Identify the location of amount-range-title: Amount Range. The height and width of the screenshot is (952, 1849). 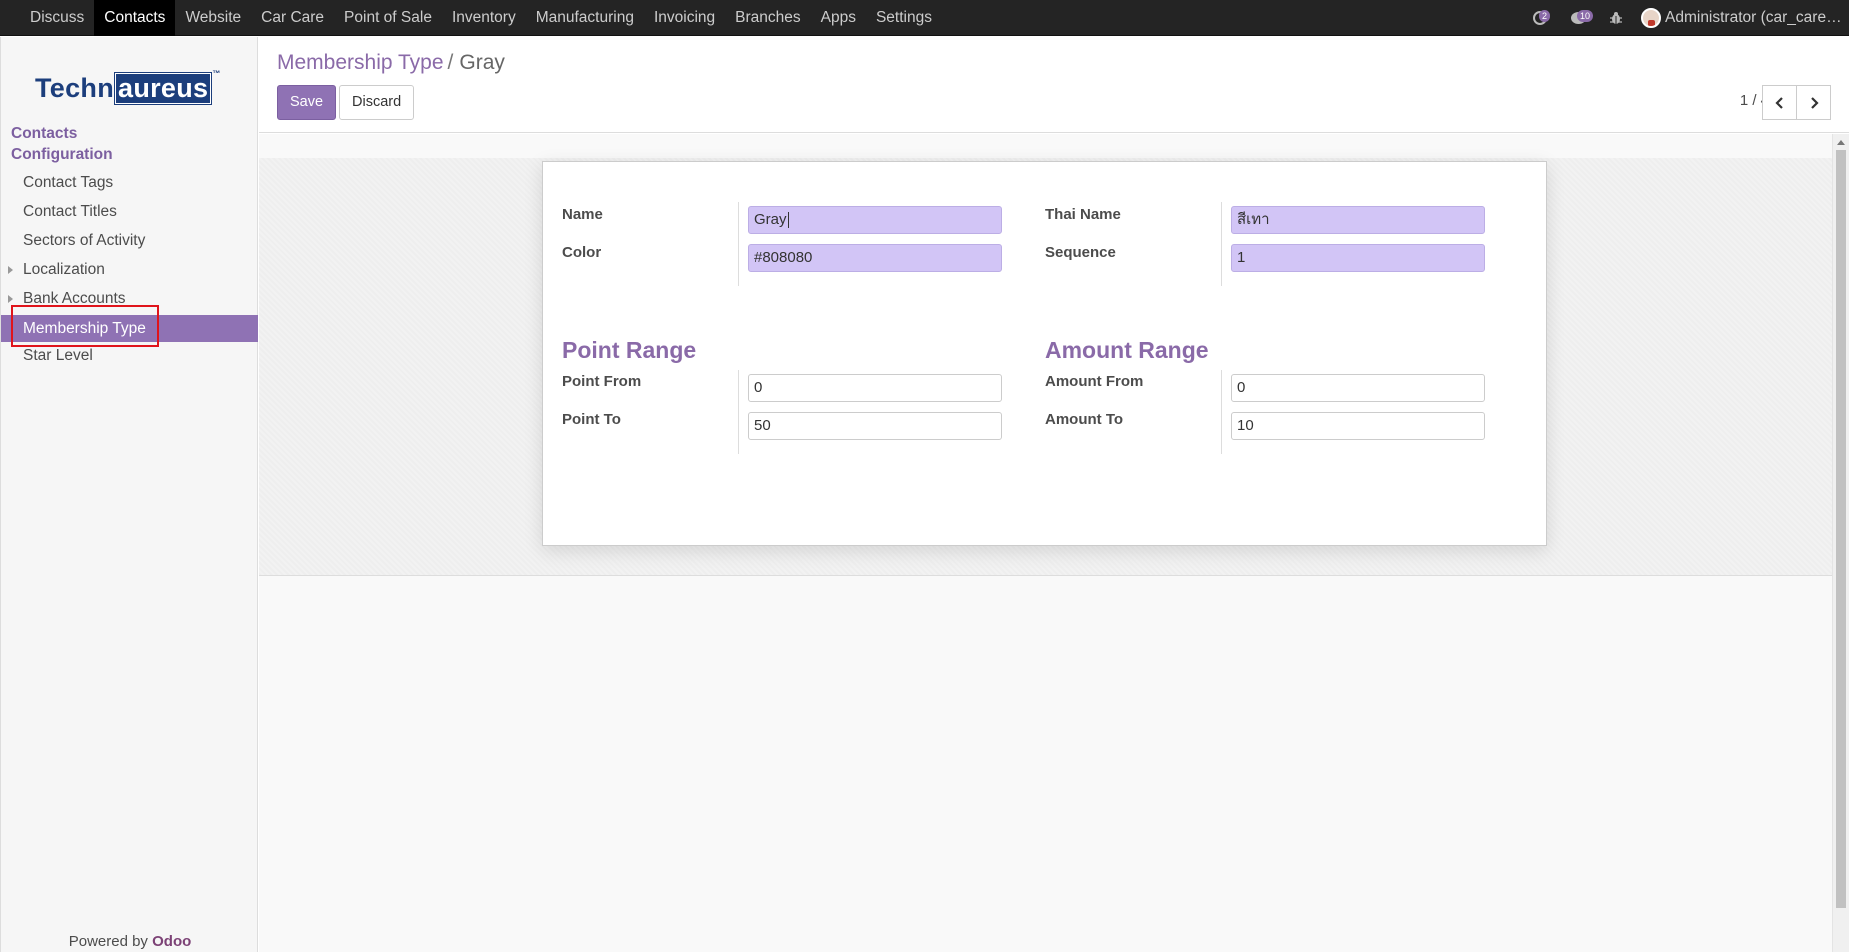
(1127, 350).